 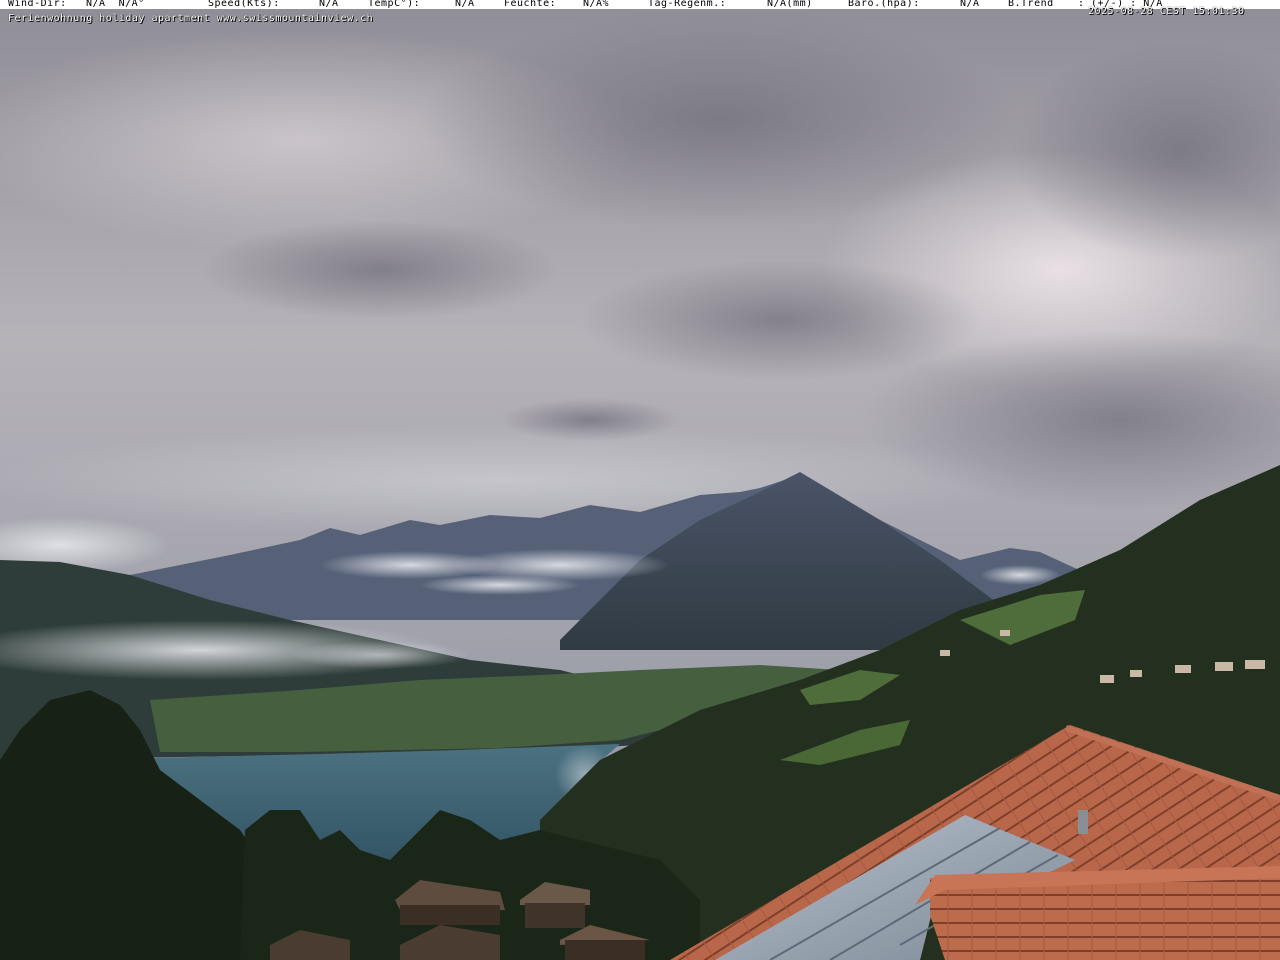 What do you see at coordinates (500, 585) in the screenshot?
I see `cloud-mist` at bounding box center [500, 585].